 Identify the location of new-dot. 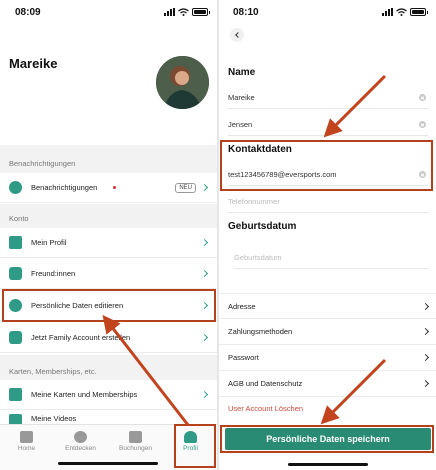
(114, 187).